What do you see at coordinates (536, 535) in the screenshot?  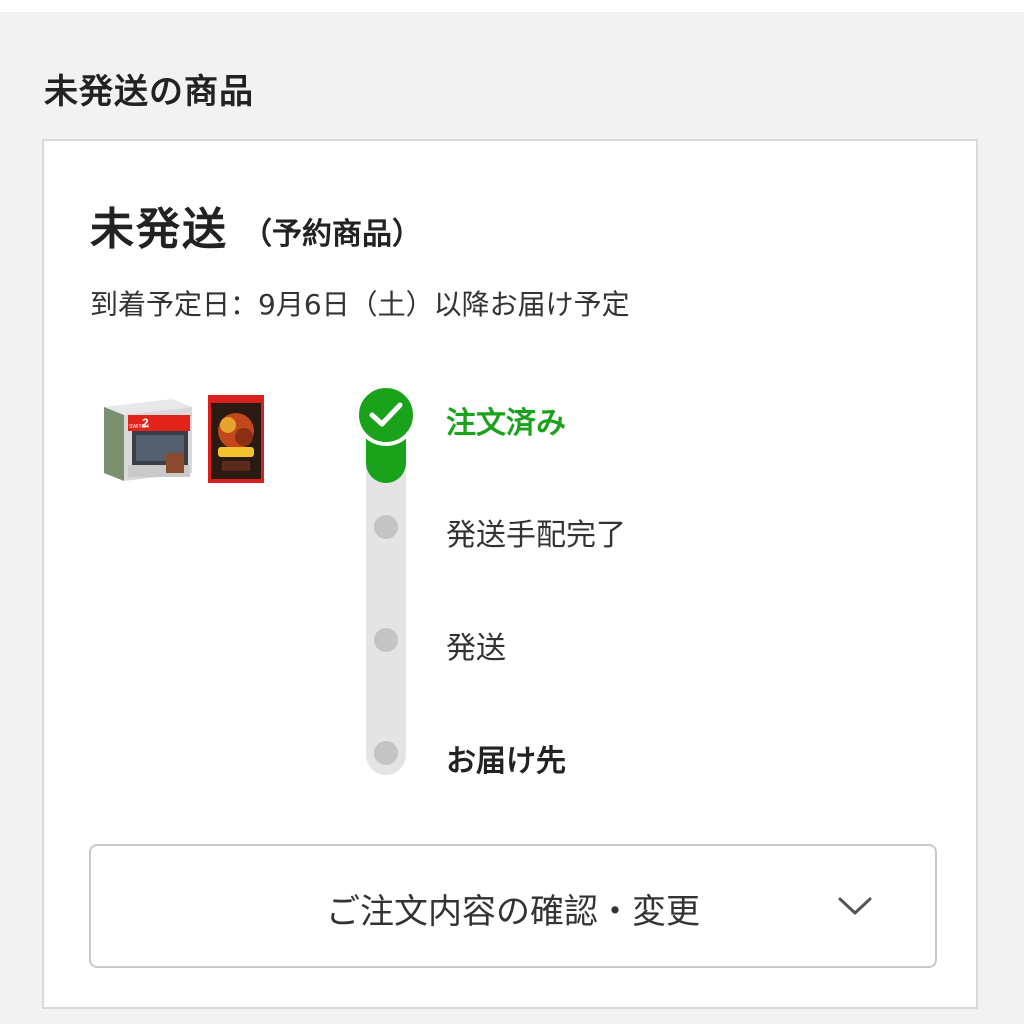 I see `step-label-arranged: 発送手配完了` at bounding box center [536, 535].